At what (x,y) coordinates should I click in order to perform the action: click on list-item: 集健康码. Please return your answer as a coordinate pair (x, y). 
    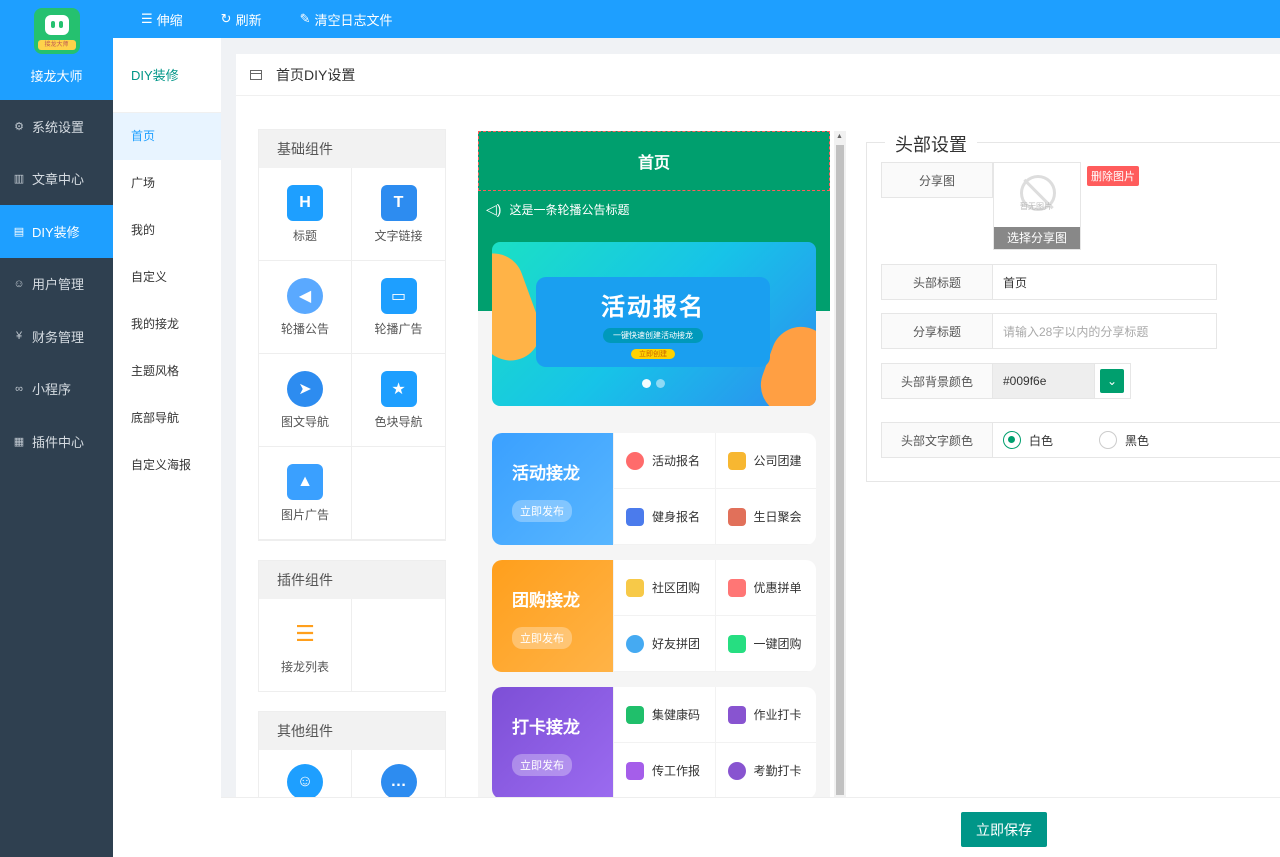
    Looking at the image, I should click on (664, 715).